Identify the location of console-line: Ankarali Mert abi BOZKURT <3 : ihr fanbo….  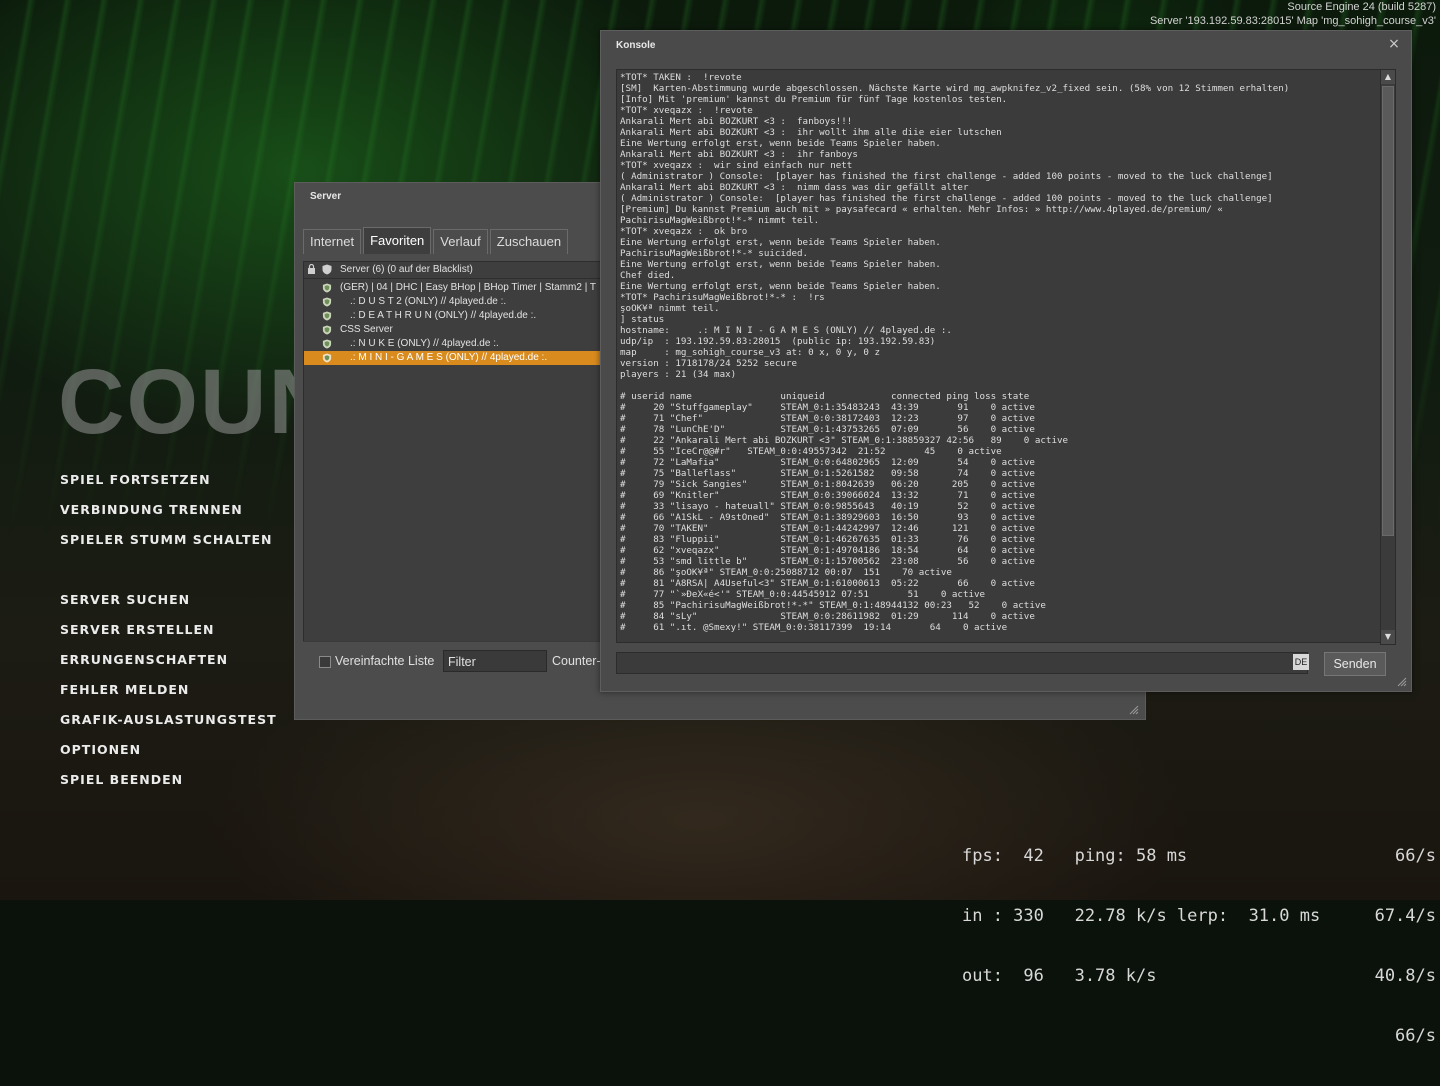
(739, 154).